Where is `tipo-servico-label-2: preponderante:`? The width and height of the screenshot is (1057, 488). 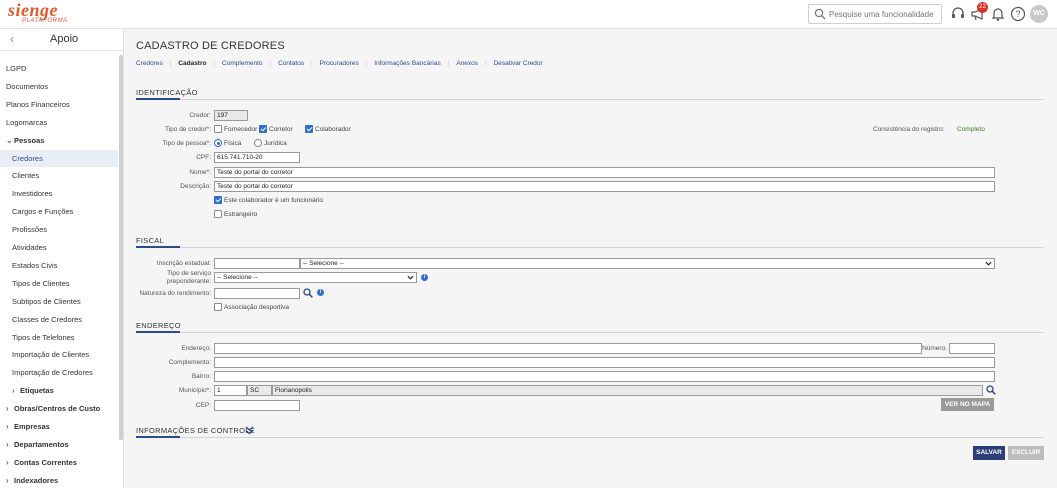
tipo-servico-label-2: preponderante: is located at coordinates (188, 281).